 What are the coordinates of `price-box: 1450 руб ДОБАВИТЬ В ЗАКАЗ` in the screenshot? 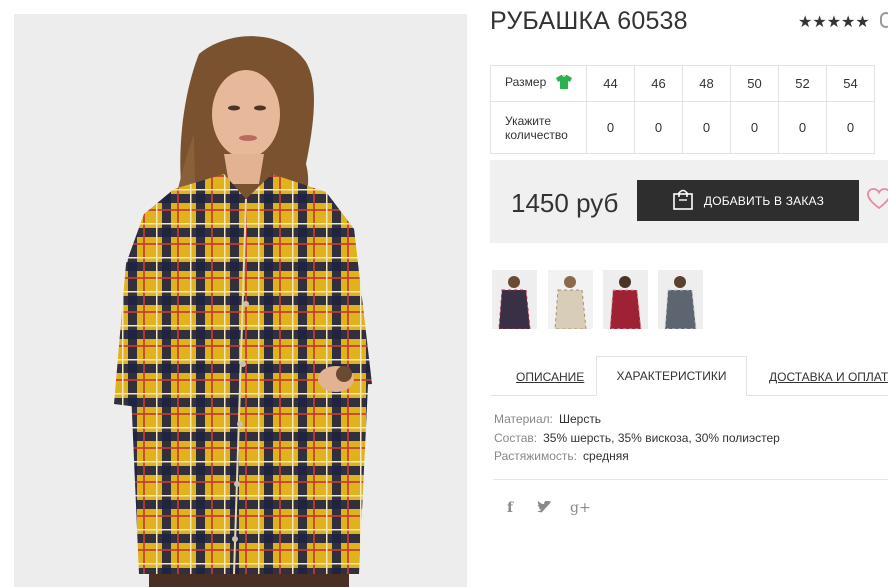 It's located at (689, 201).